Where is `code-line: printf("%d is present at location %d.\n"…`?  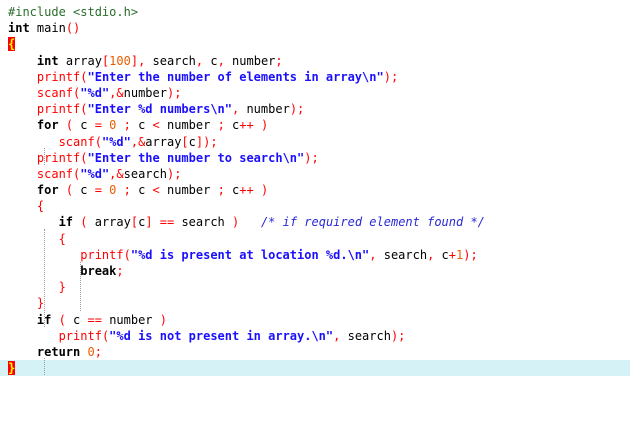 code-line: printf("%d is present at location %d.\n"… is located at coordinates (246, 255).